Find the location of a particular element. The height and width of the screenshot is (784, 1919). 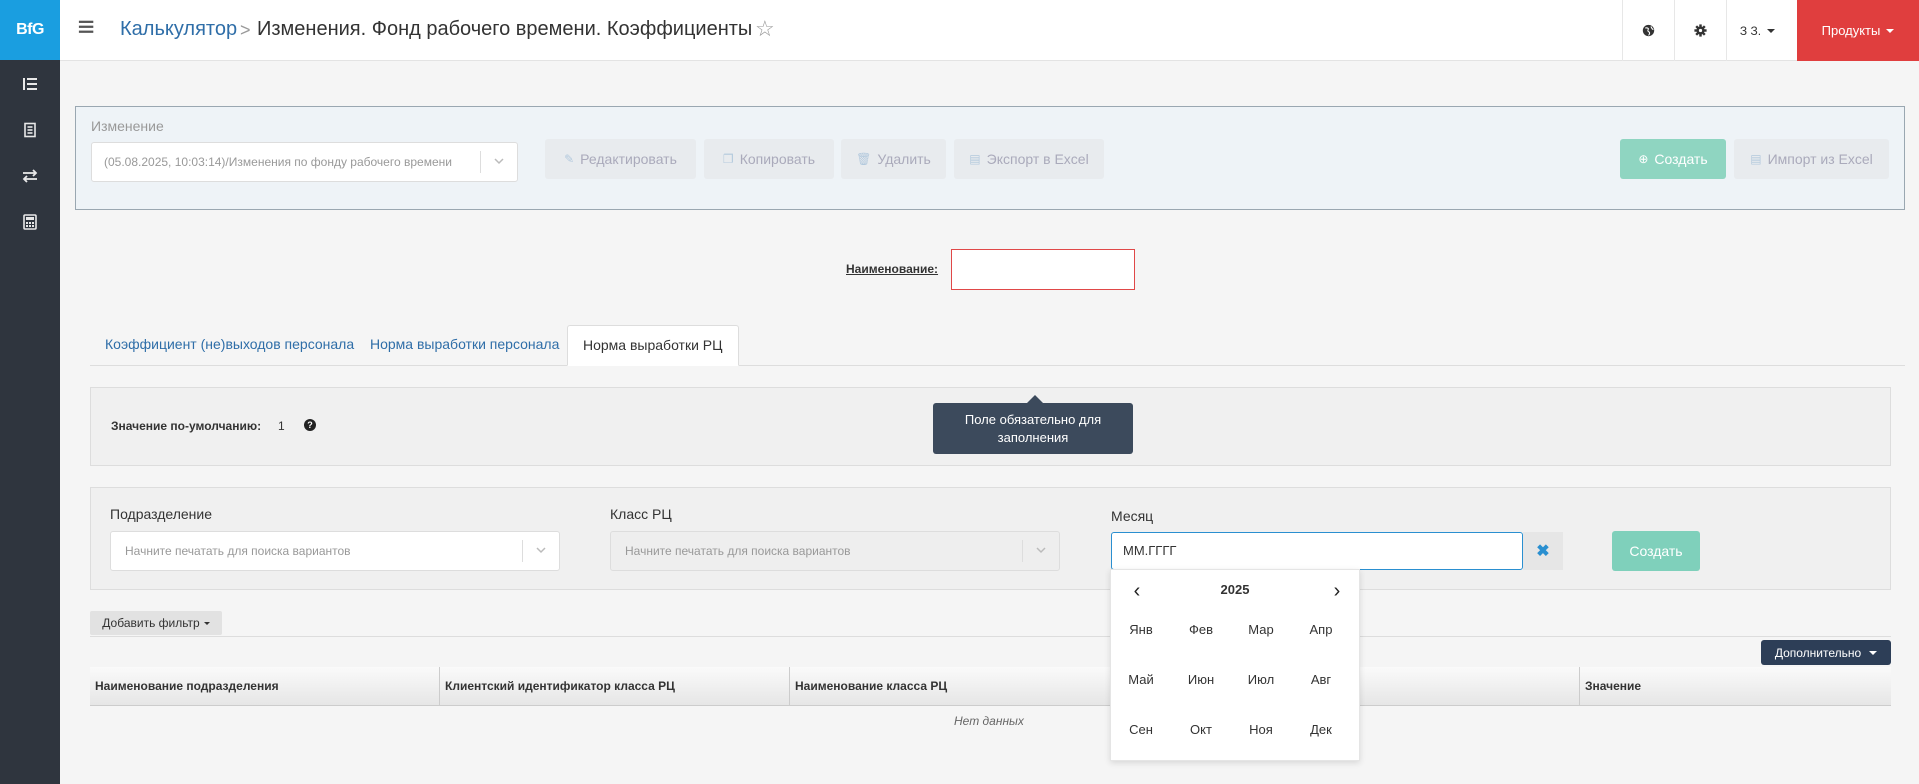

month-input: ММ.ГГГГ is located at coordinates (1317, 551).